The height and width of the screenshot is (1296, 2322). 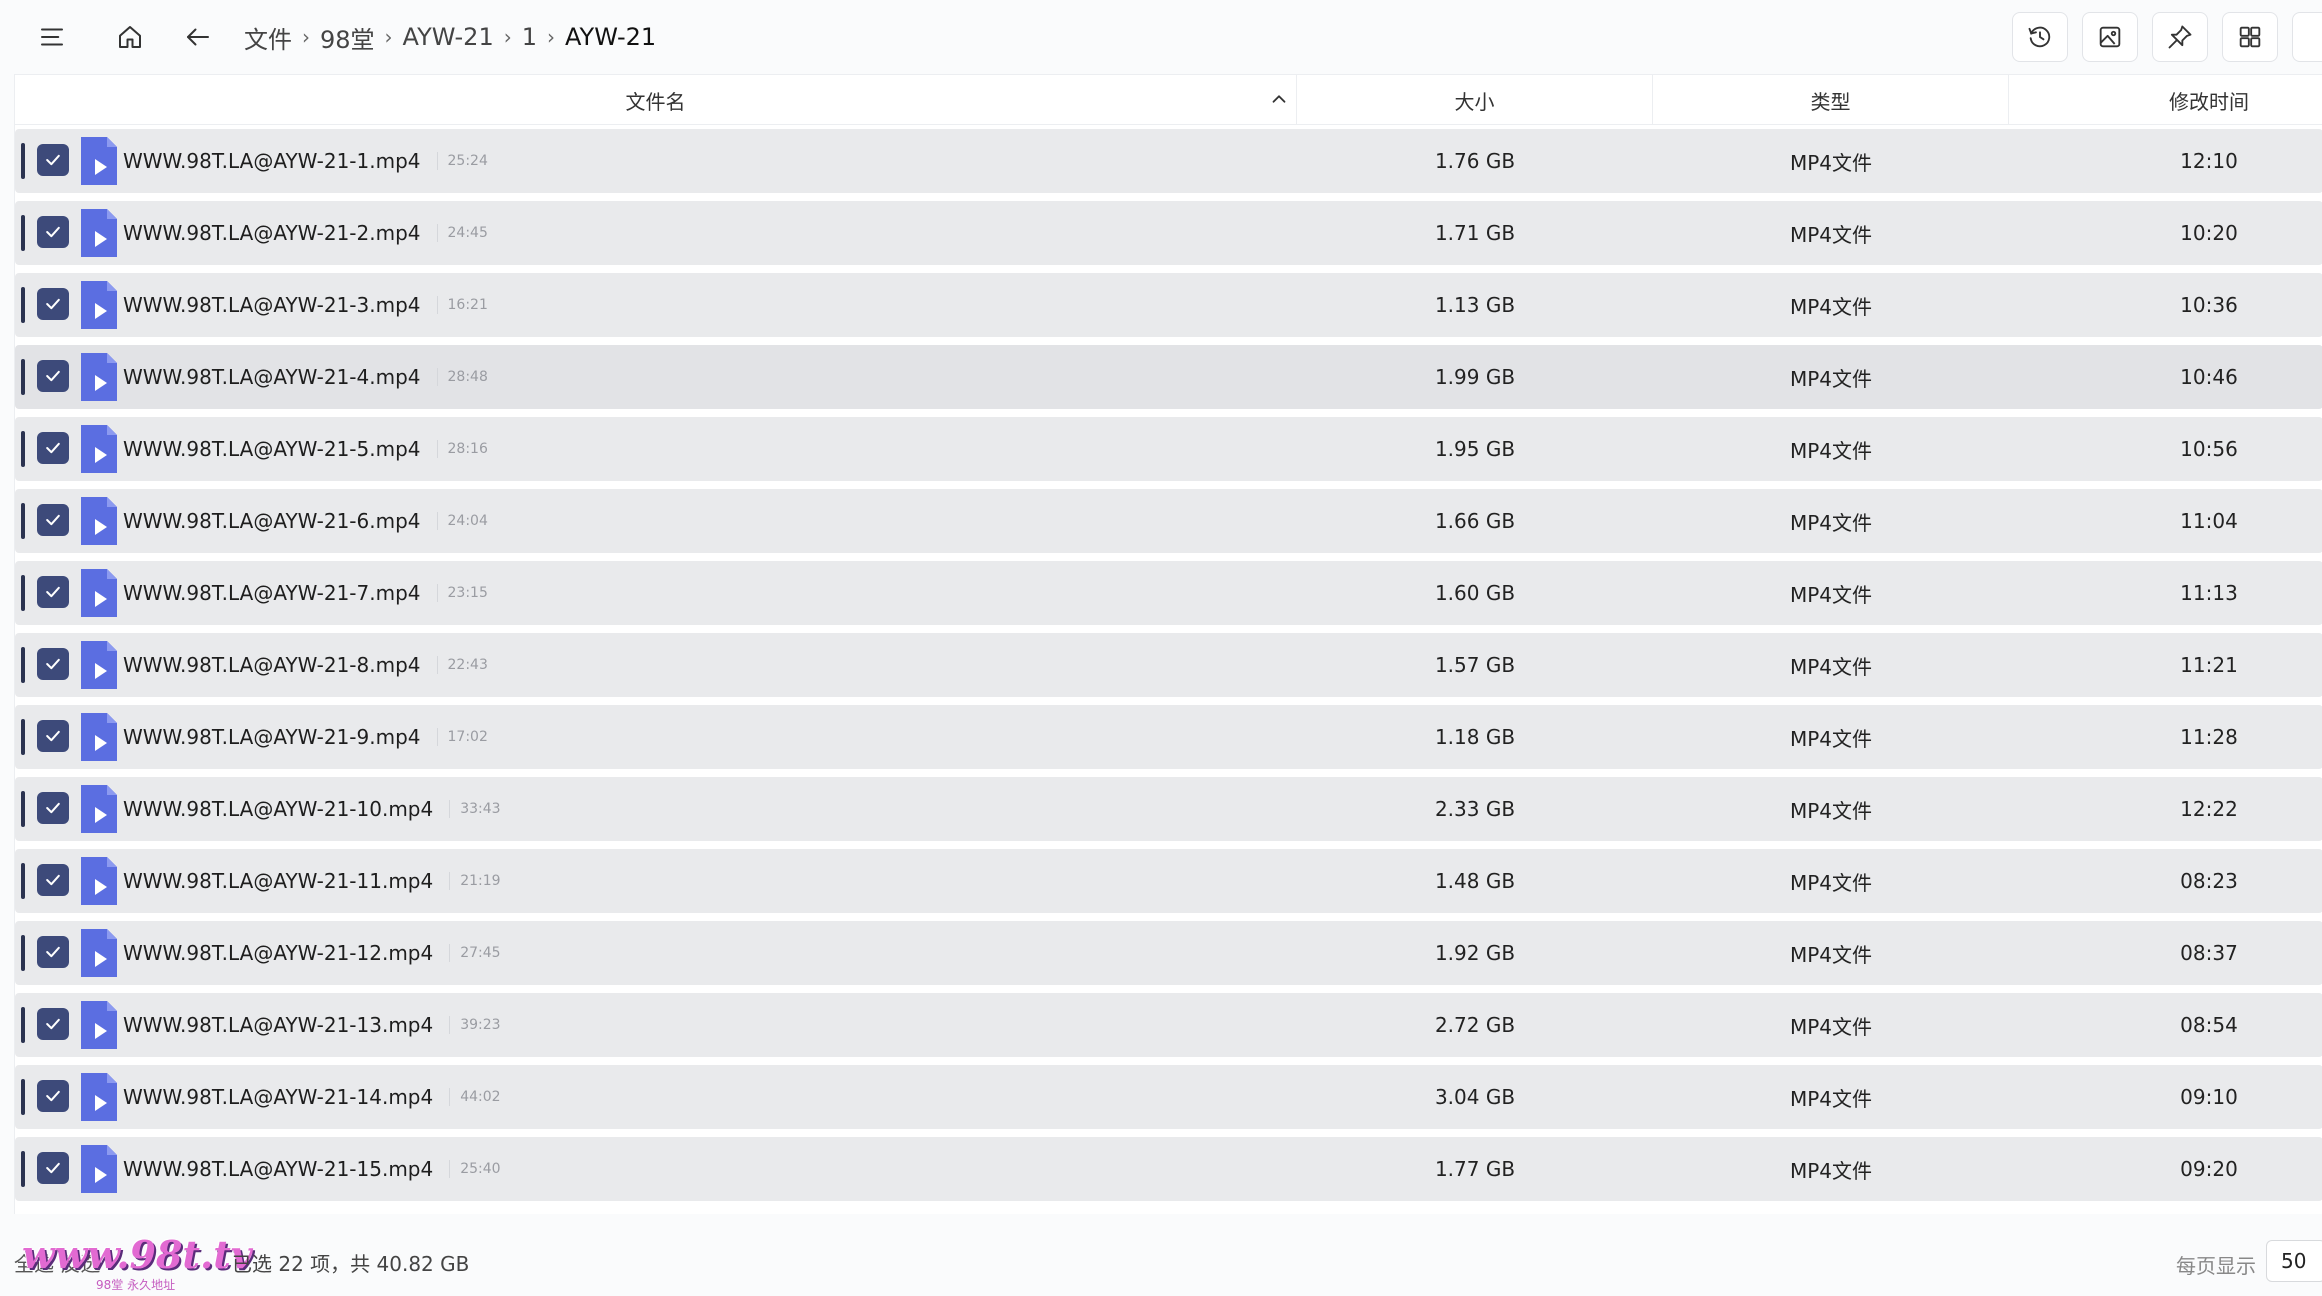 What do you see at coordinates (1475, 377) in the screenshot?
I see `file-size: 1.99 GB` at bounding box center [1475, 377].